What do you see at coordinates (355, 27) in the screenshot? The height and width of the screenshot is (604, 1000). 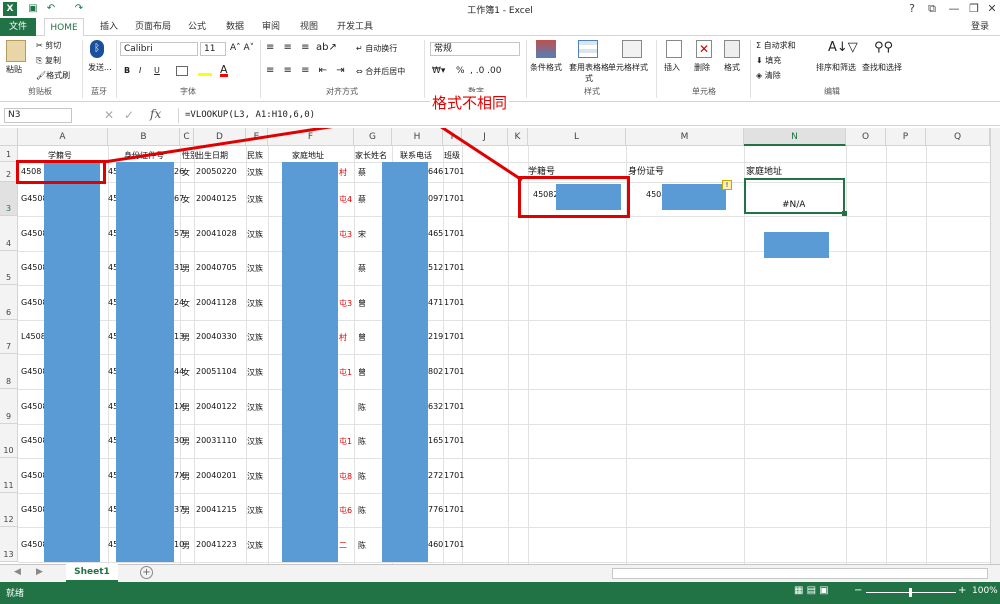 I see `tab-developer: 开发工具` at bounding box center [355, 27].